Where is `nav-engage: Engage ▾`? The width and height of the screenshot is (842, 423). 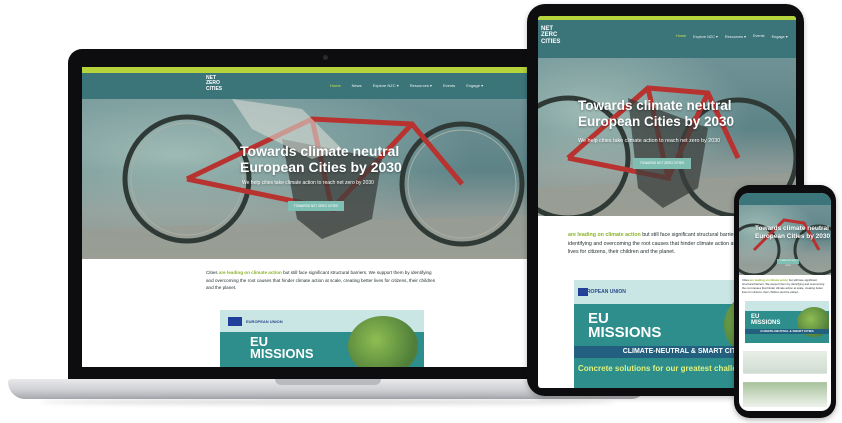 nav-engage: Engage ▾ is located at coordinates (474, 85).